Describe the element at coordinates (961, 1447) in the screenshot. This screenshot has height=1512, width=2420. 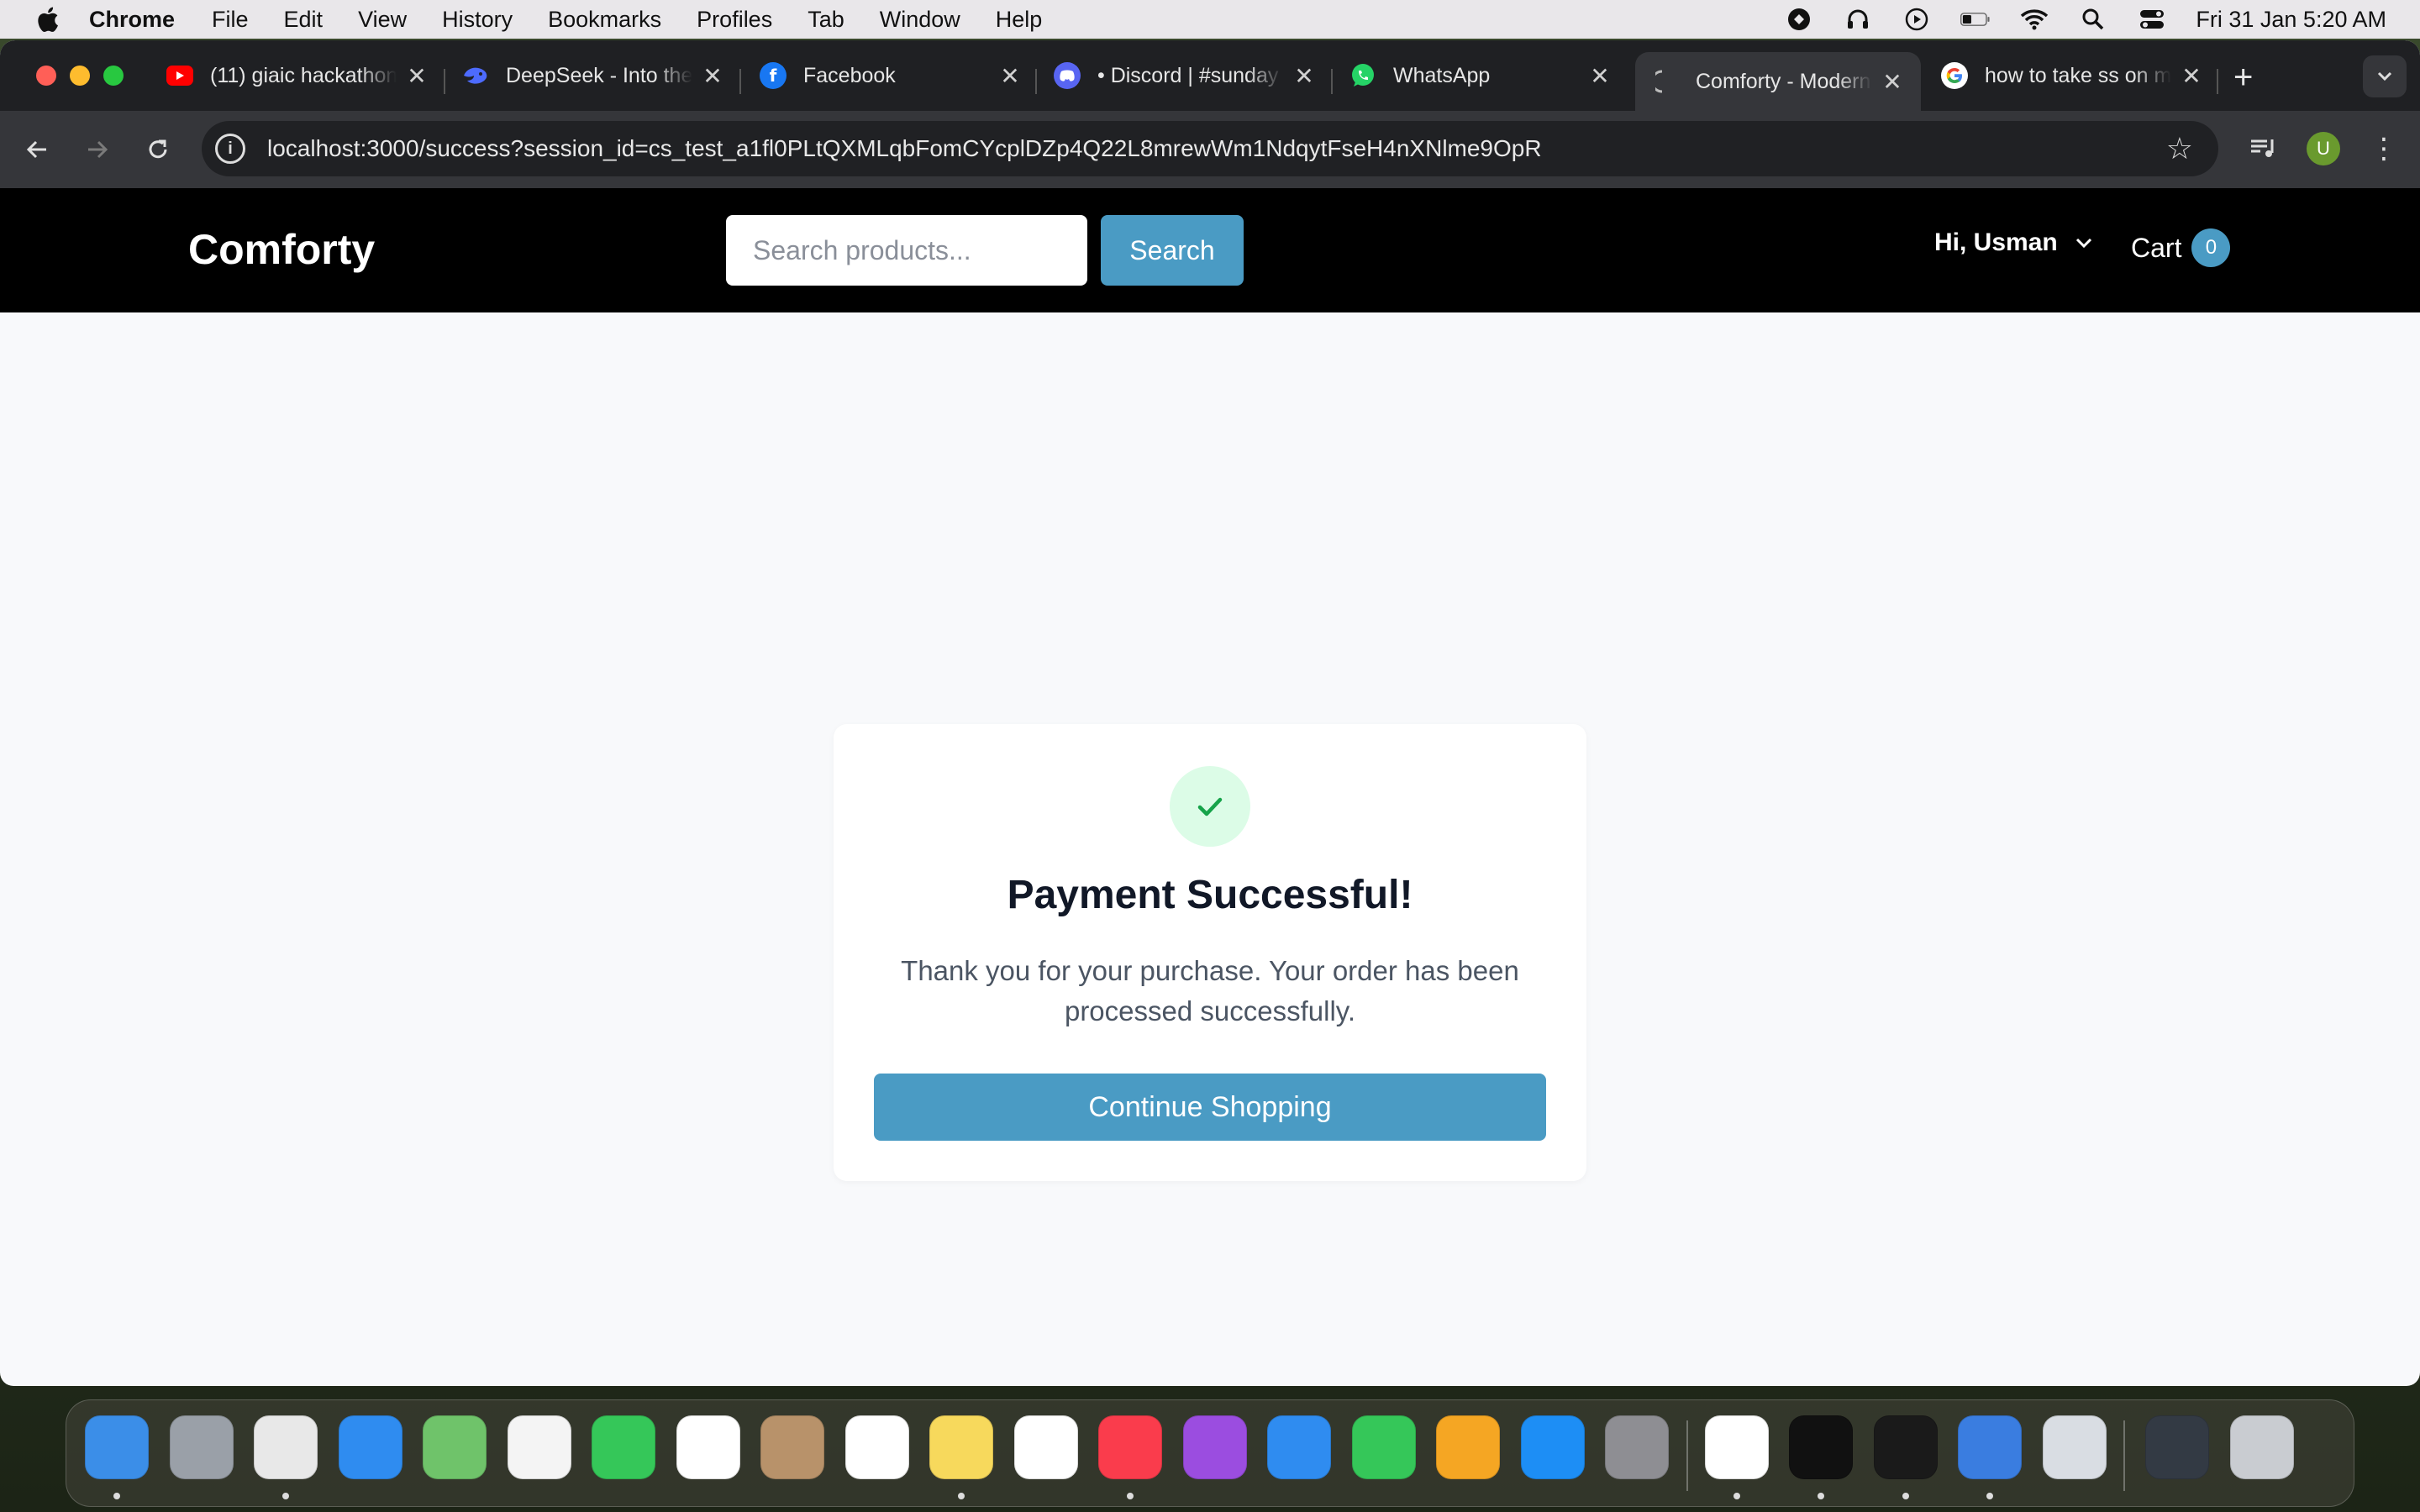
I see `notes-icon` at that location.